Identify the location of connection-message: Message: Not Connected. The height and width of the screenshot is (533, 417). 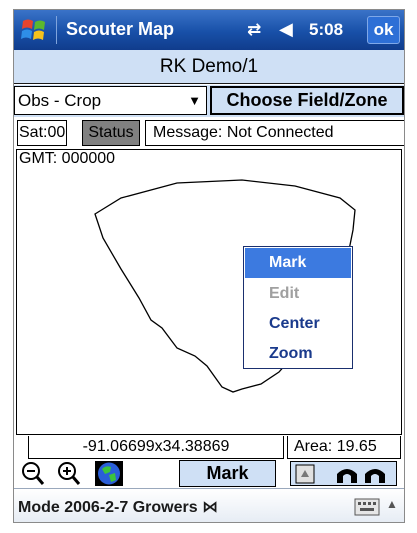
(274, 133).